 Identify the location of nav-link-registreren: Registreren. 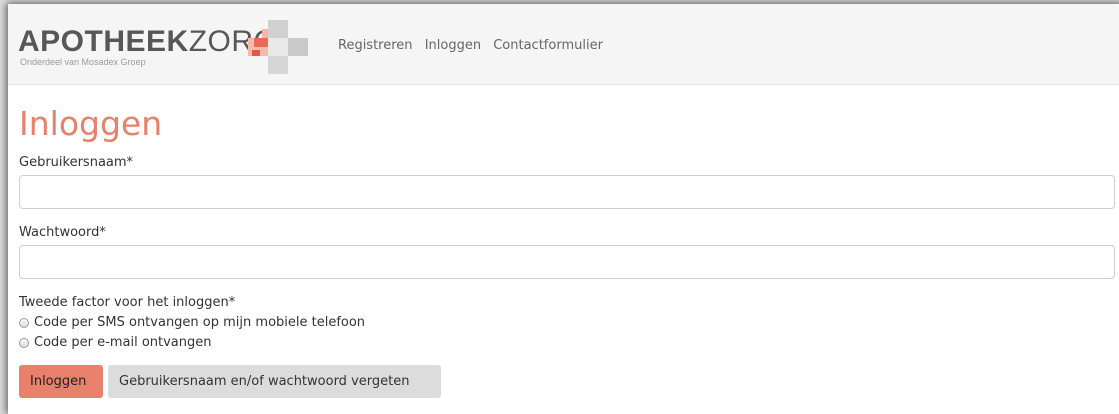
(375, 45).